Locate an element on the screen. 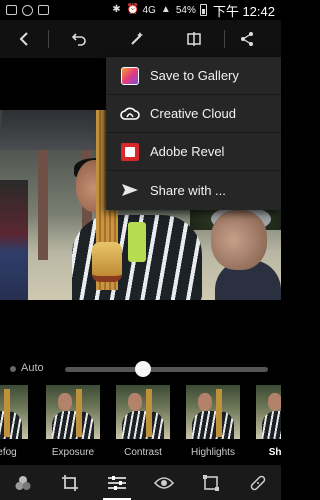 The image size is (320, 500). menu-item-creative-cloud: Creative Cloud is located at coordinates (193, 114).